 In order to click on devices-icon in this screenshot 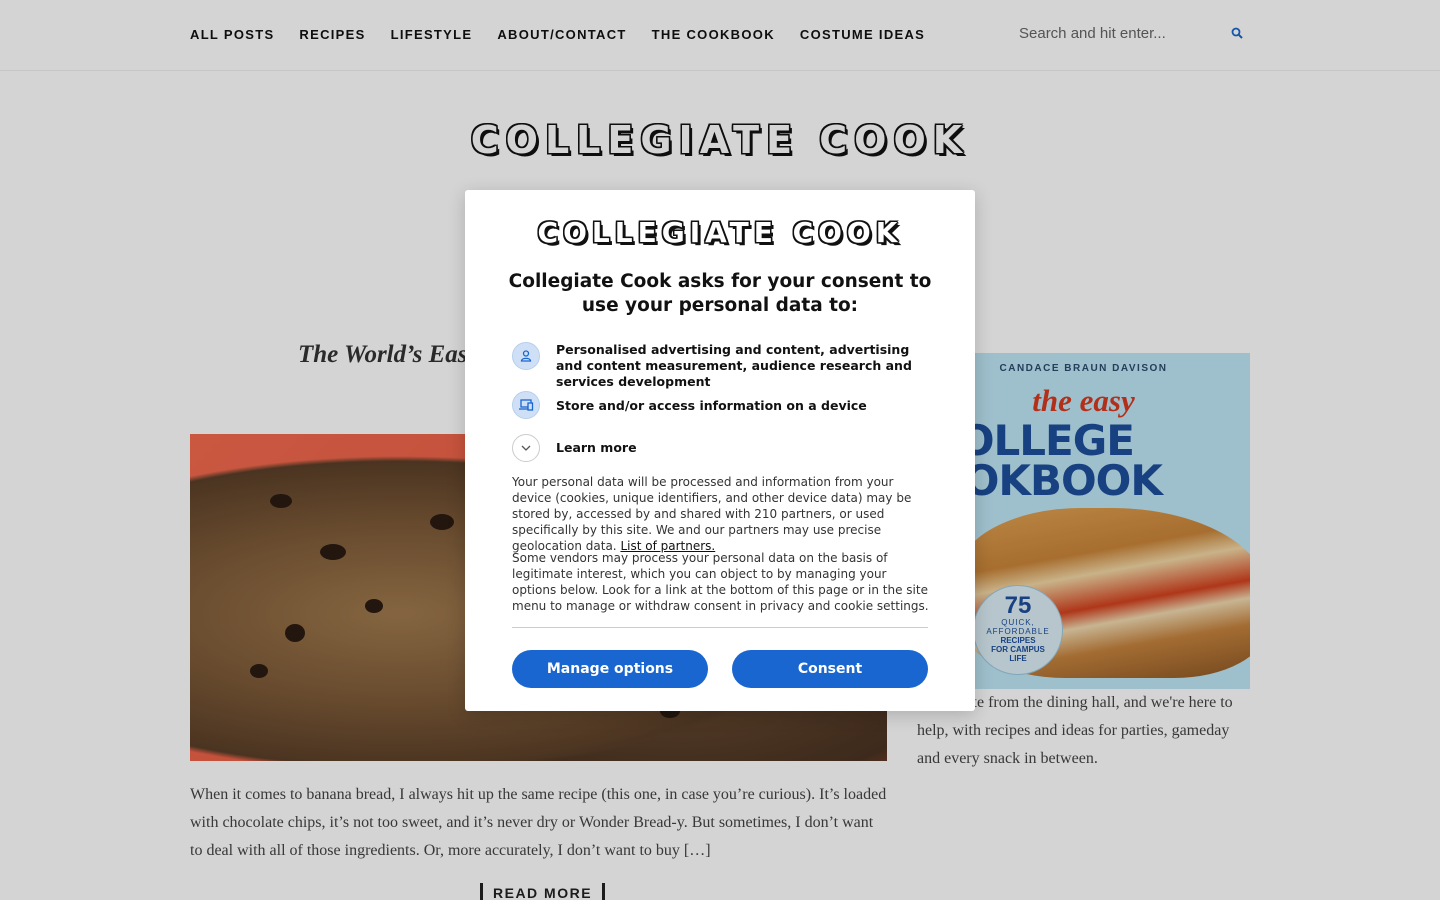, I will do `click(526, 405)`.